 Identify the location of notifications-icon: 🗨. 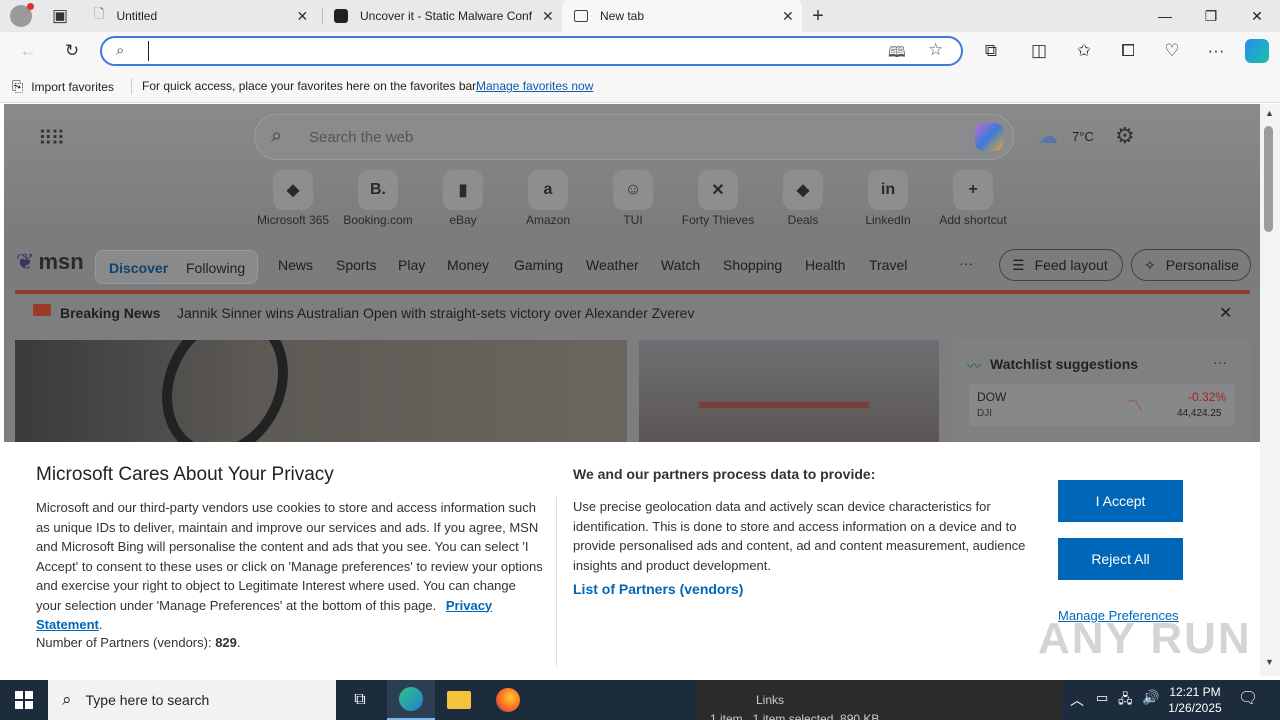
(1248, 698).